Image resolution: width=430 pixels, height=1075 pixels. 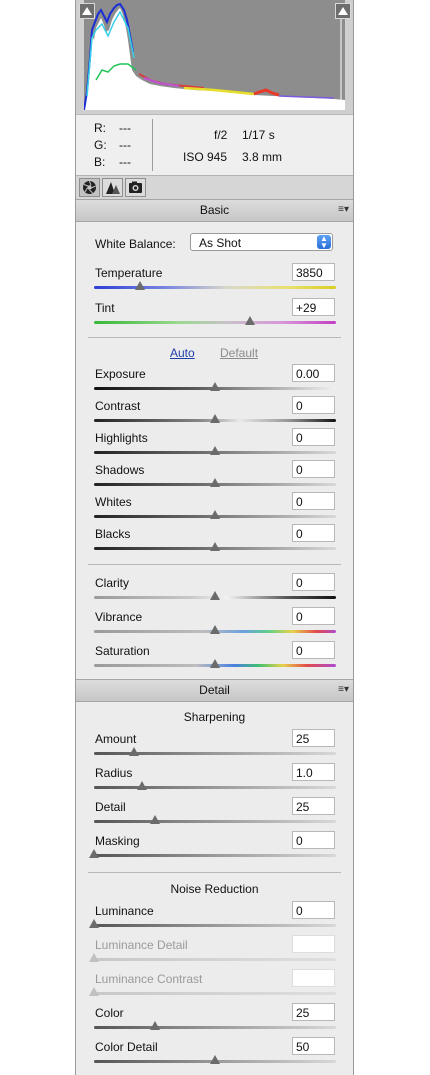 I want to click on temperature-slider-thumb, so click(x=139, y=285).